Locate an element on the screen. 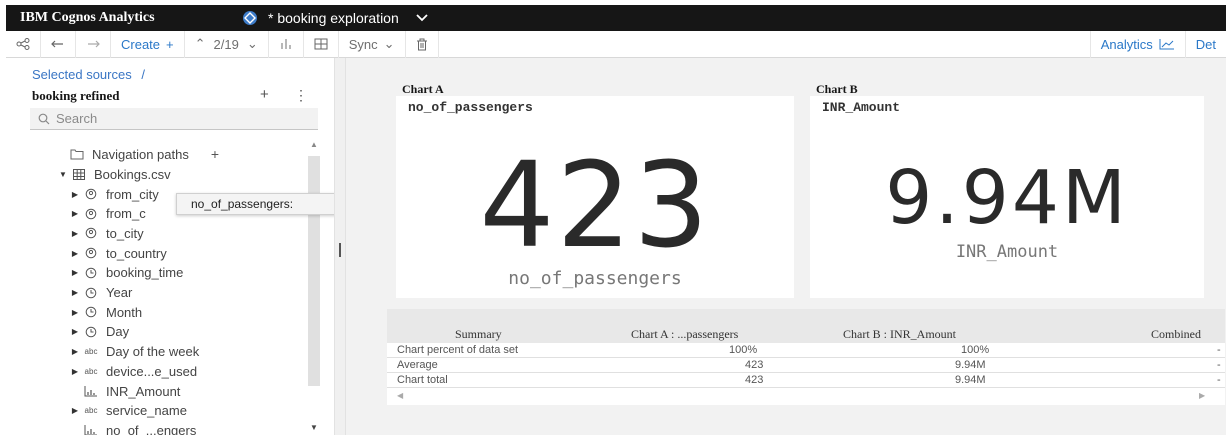 This screenshot has height=435, width=1230. scroll-left-icon: ◀ is located at coordinates (400, 395).